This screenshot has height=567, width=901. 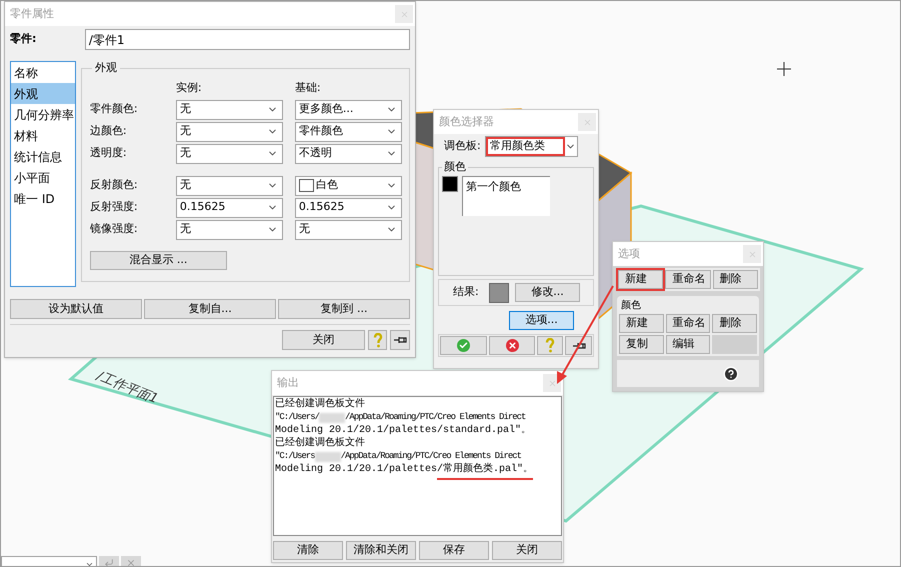 What do you see at coordinates (499, 292) in the screenshot?
I see `result-swatch` at bounding box center [499, 292].